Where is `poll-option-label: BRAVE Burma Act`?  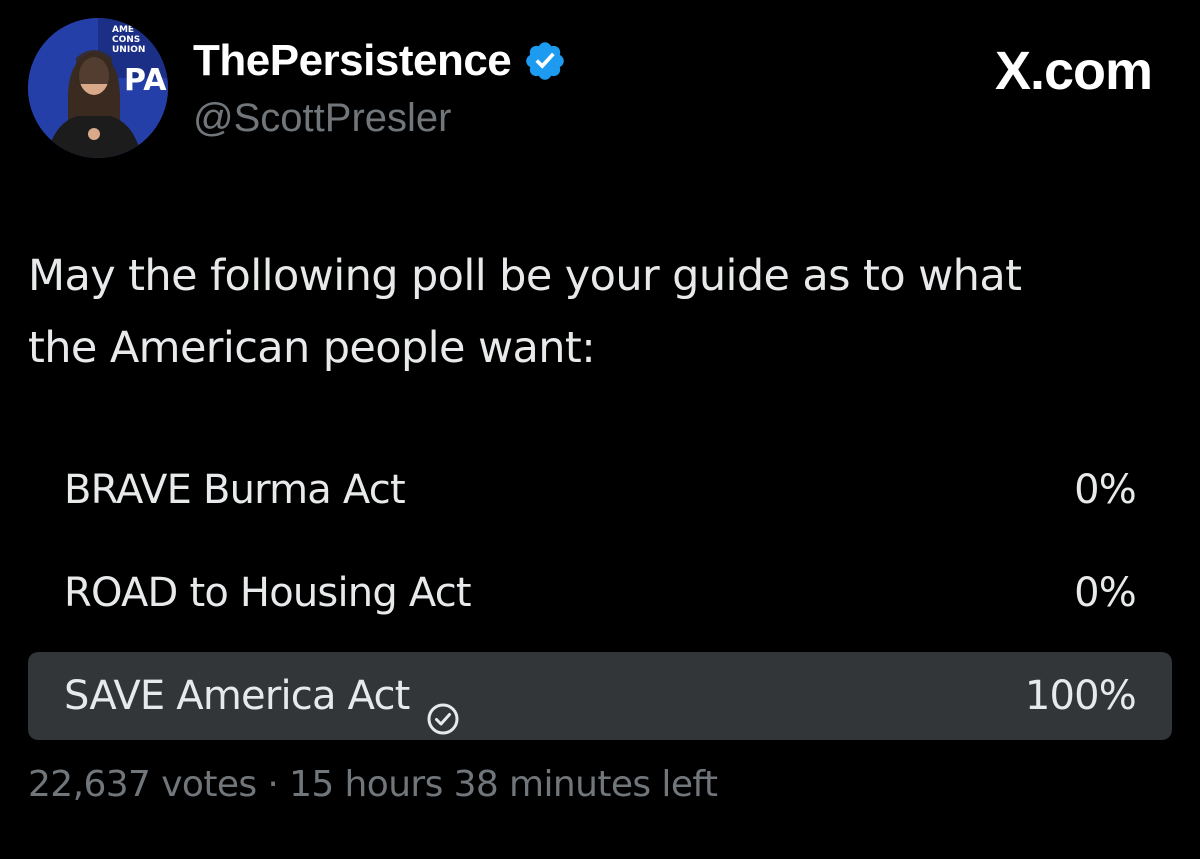
poll-option-label: BRAVE Burma Act is located at coordinates (235, 490).